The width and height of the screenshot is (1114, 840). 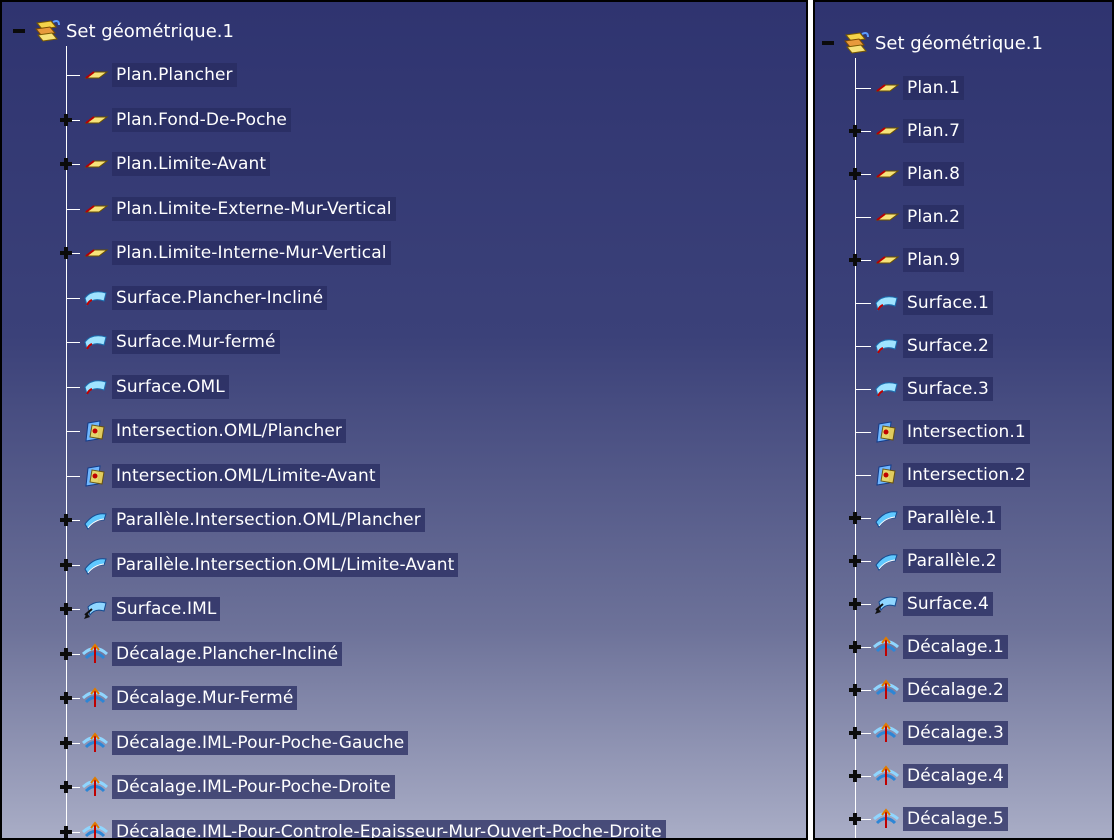 What do you see at coordinates (939, 819) in the screenshot?
I see `tree-item: Décalage.5` at bounding box center [939, 819].